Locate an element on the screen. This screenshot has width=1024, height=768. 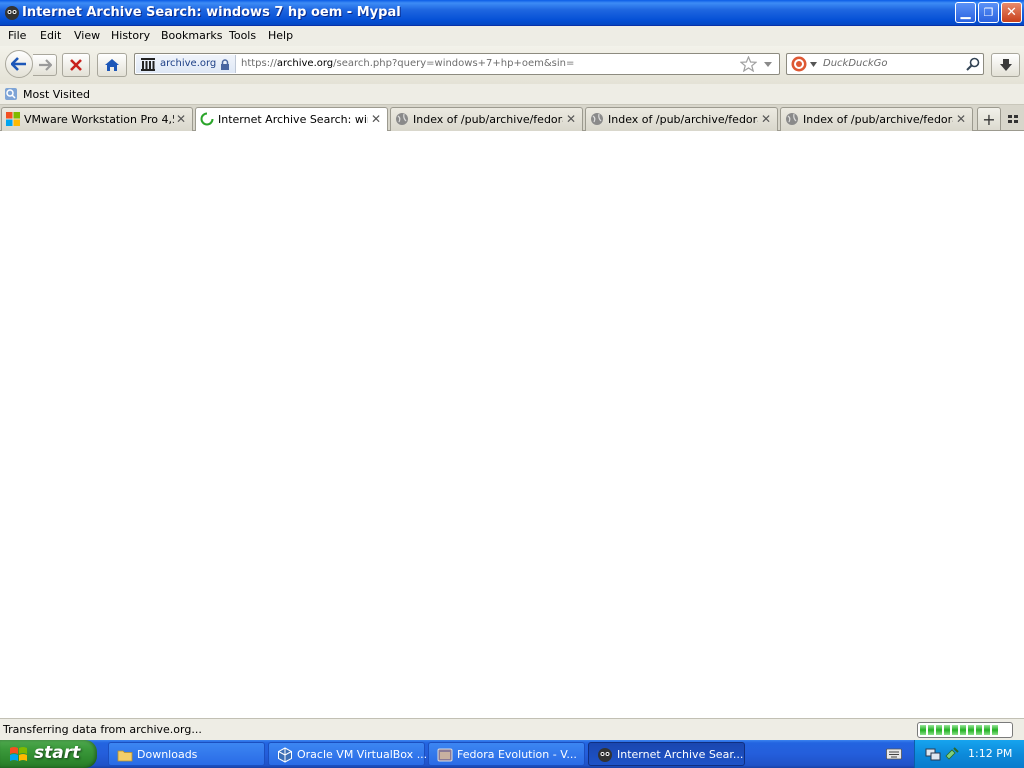
menu-history: History is located at coordinates (130, 35).